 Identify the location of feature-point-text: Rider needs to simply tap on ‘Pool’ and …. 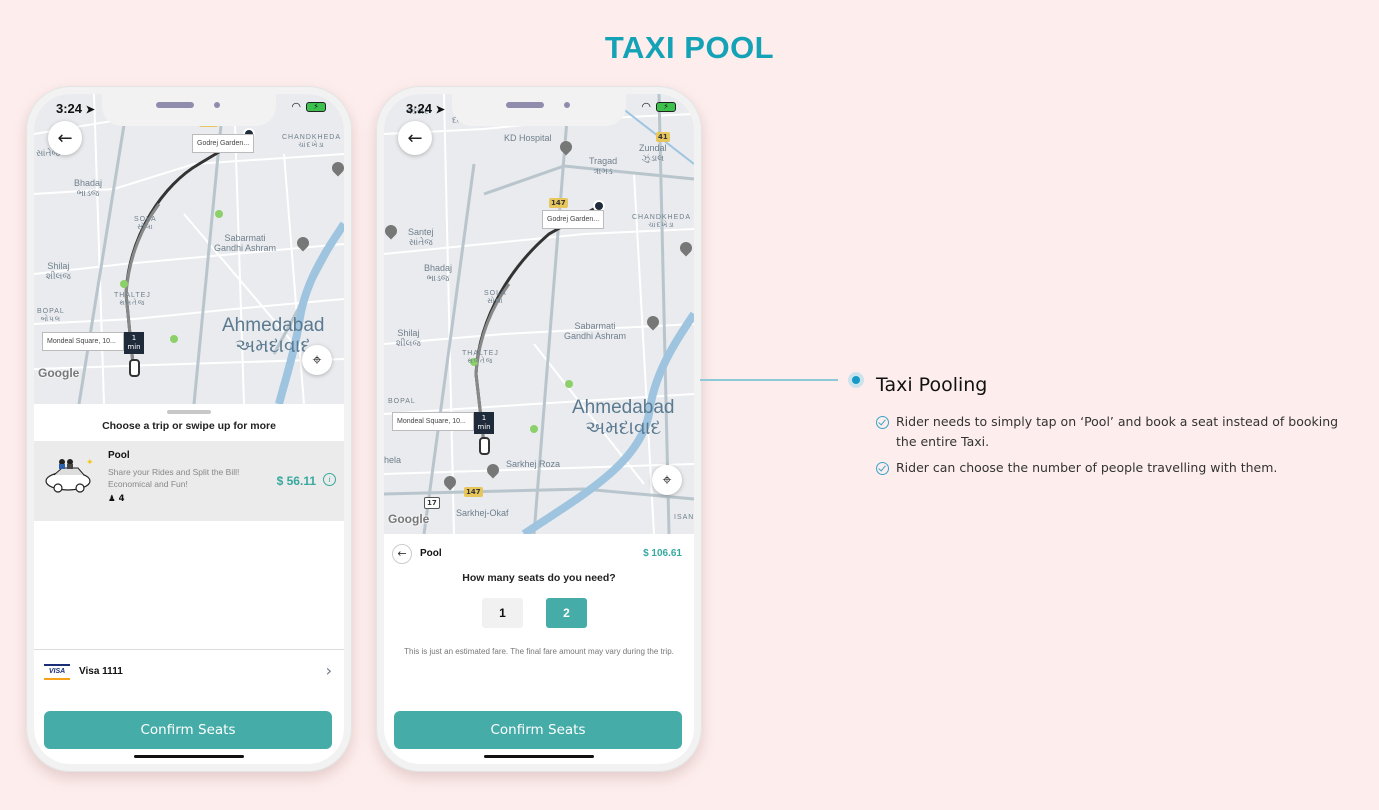
(1117, 431).